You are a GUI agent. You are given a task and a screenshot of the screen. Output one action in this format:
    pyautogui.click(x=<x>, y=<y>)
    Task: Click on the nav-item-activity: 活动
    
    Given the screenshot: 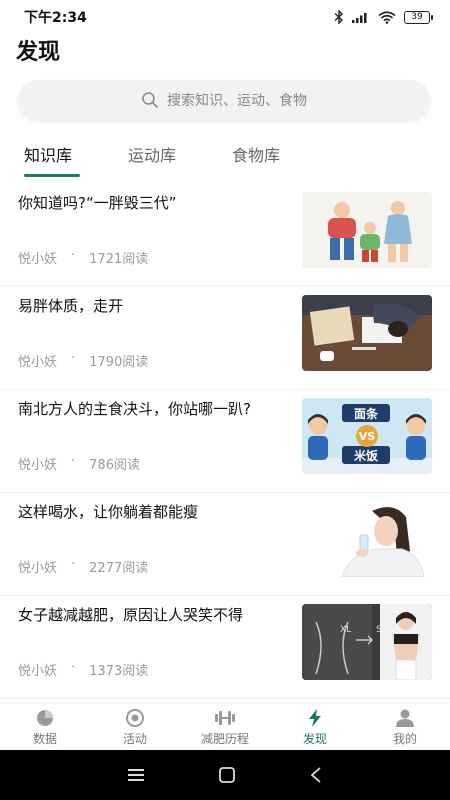 What is the action you would take?
    pyautogui.click(x=135, y=727)
    